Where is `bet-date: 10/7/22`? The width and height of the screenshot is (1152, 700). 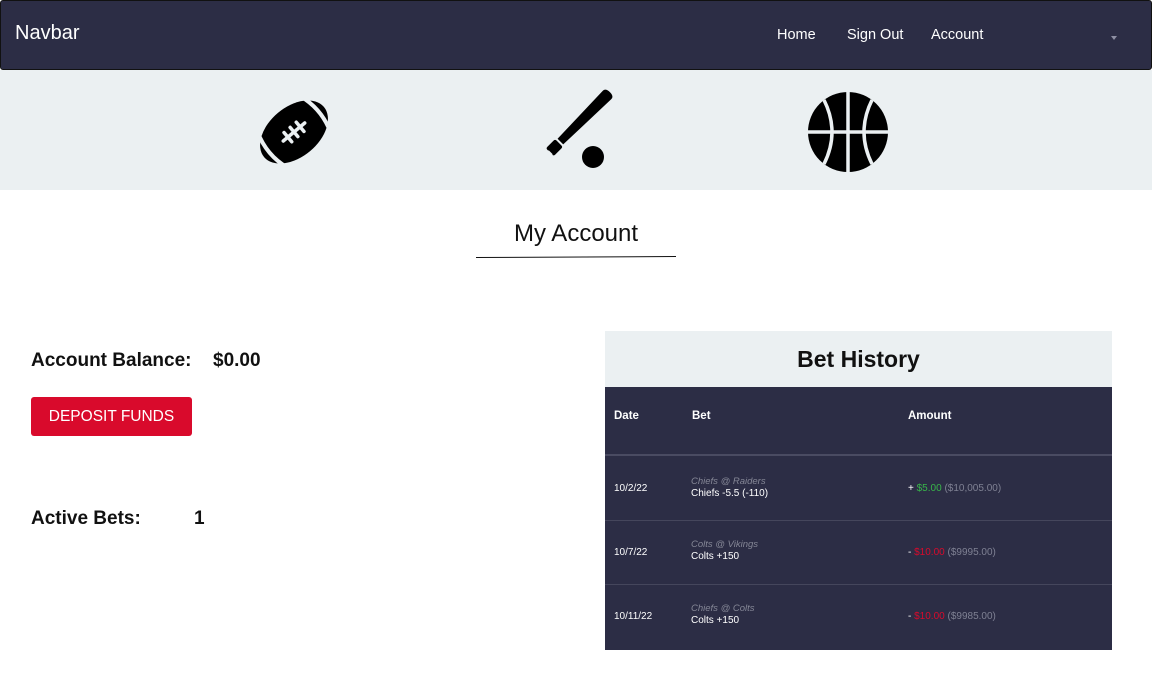
bet-date: 10/7/22 is located at coordinates (631, 552).